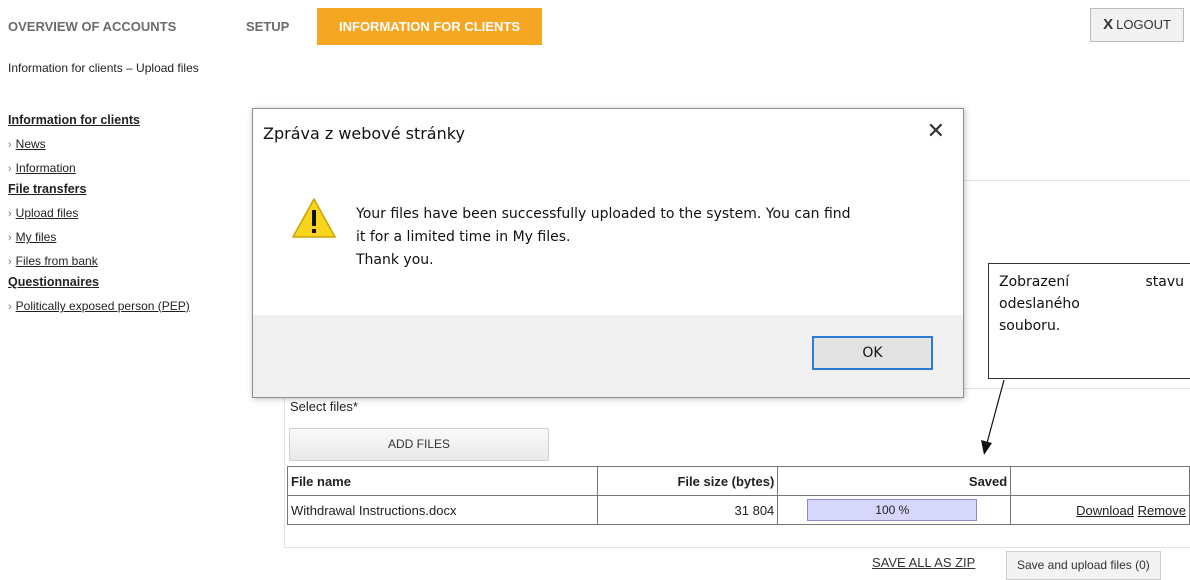  What do you see at coordinates (1034, 282) in the screenshot?
I see `callout-word: Zobrazení` at bounding box center [1034, 282].